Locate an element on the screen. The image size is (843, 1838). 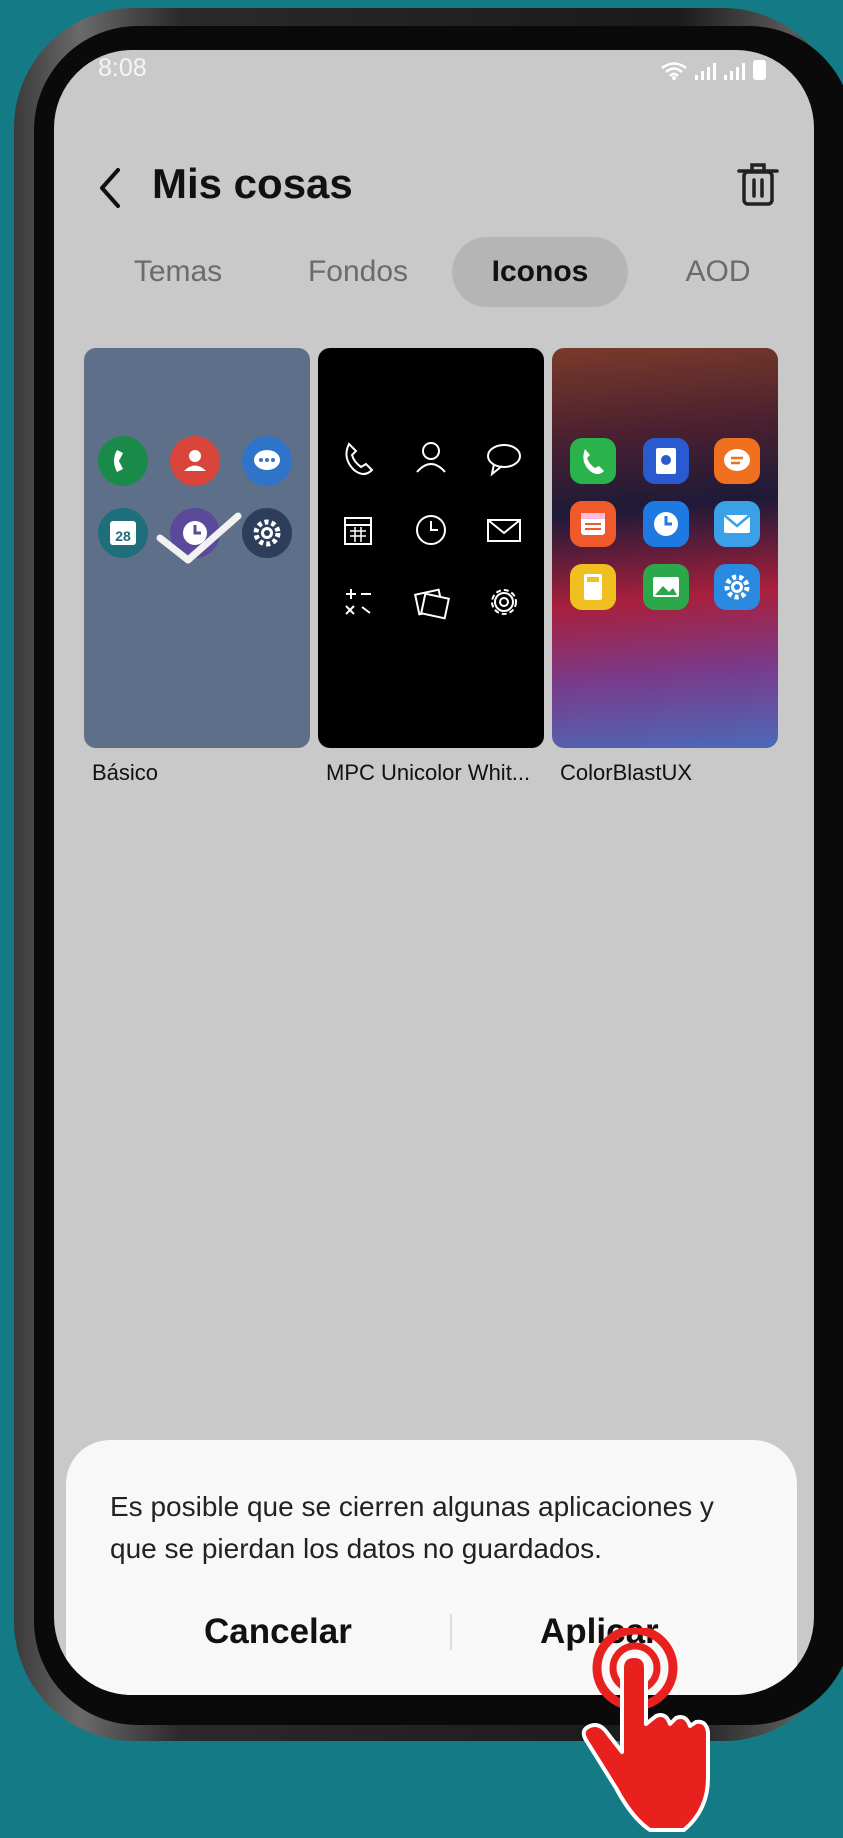
selected-check-icon is located at coordinates (199, 538).